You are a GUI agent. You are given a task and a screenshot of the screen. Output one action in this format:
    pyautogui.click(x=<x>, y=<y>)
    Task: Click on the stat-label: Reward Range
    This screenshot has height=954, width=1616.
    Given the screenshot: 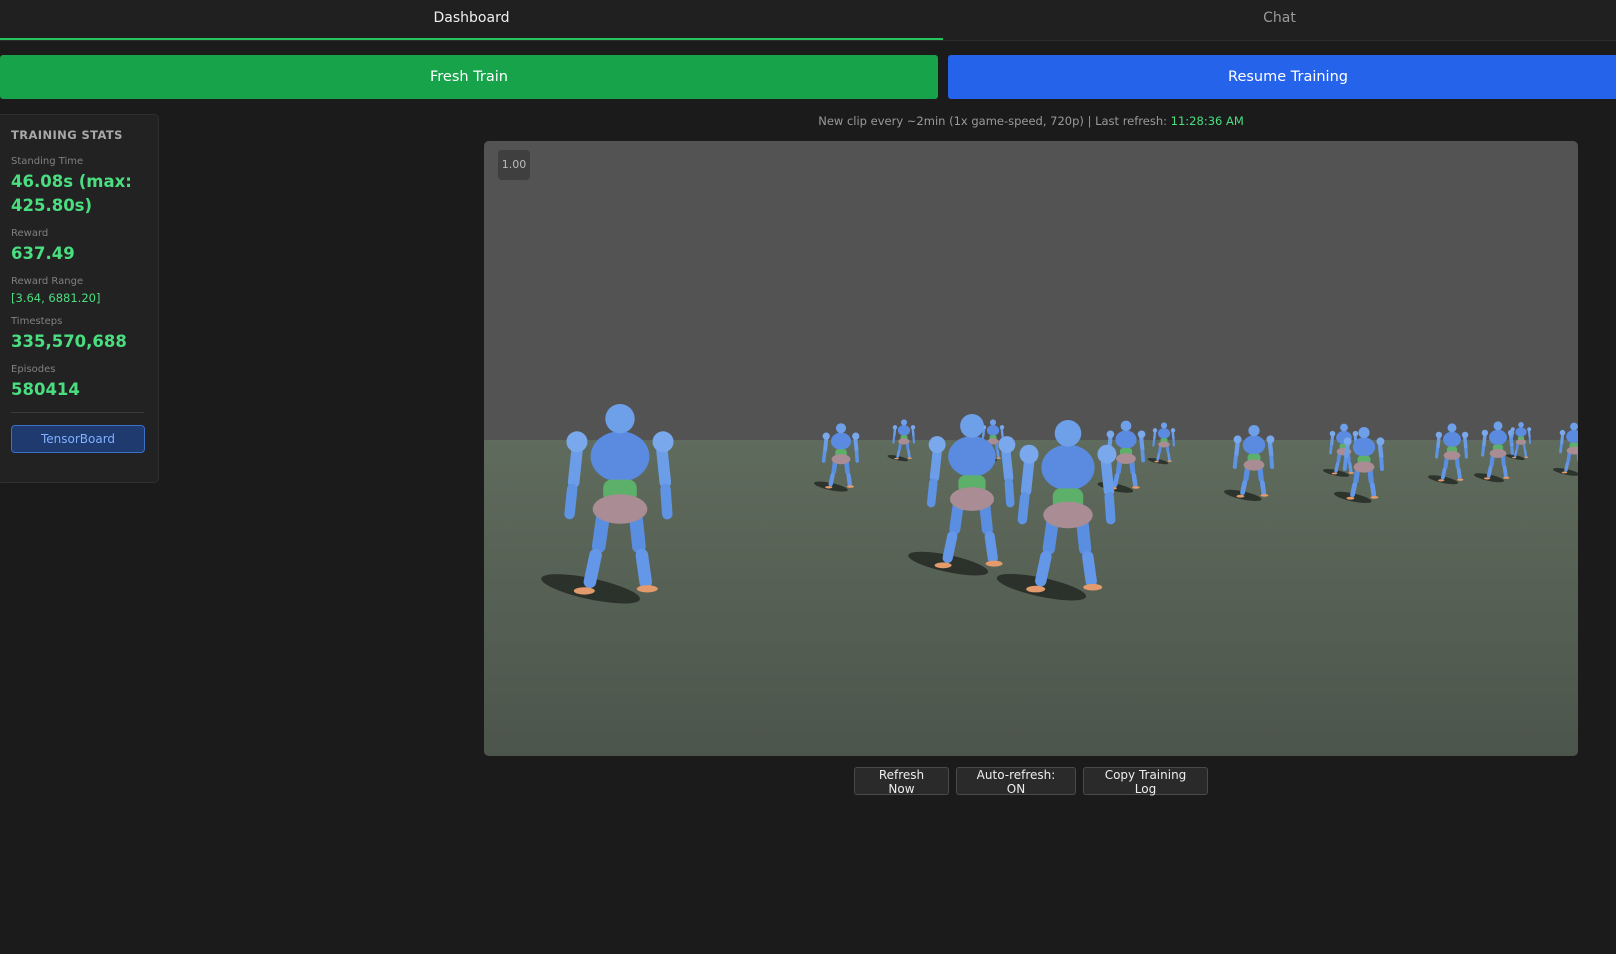 What is the action you would take?
    pyautogui.click(x=47, y=281)
    